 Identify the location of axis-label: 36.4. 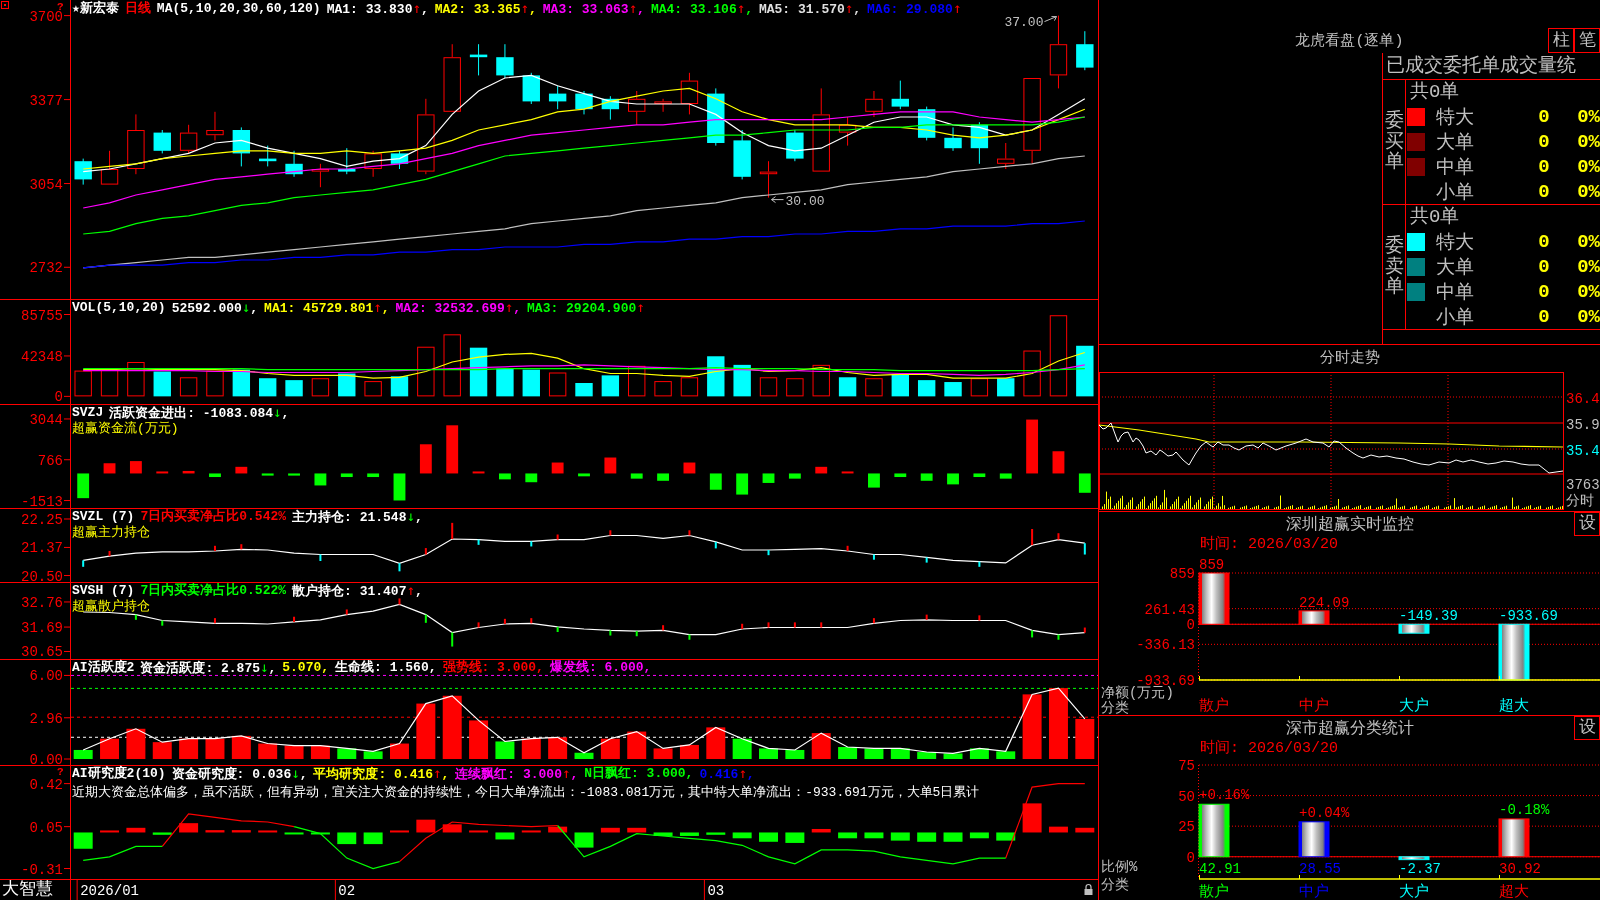
(1583, 399).